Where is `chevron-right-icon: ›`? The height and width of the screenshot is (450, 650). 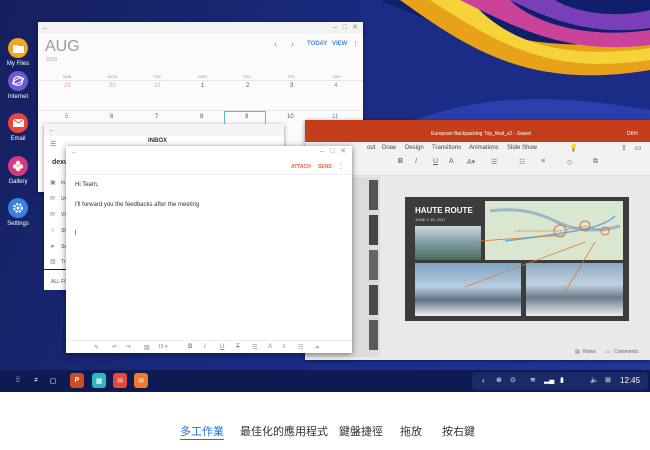 chevron-right-icon: › is located at coordinates (292, 44).